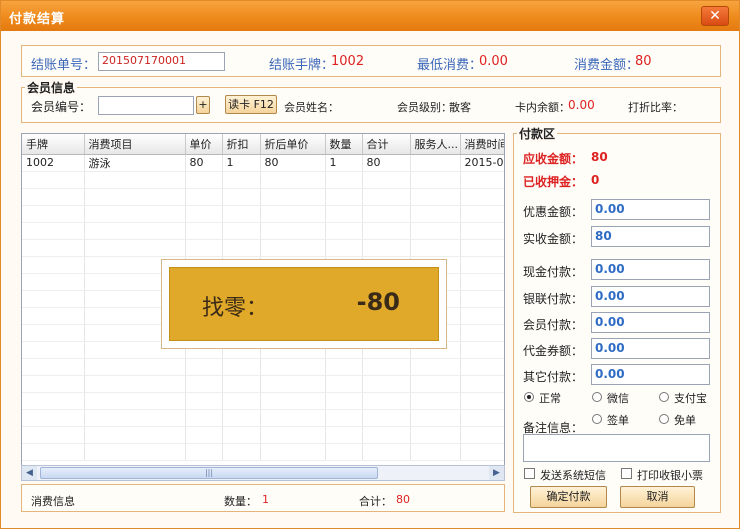  Describe the element at coordinates (241, 163) in the screenshot. I see `table-cell: 1` at that location.